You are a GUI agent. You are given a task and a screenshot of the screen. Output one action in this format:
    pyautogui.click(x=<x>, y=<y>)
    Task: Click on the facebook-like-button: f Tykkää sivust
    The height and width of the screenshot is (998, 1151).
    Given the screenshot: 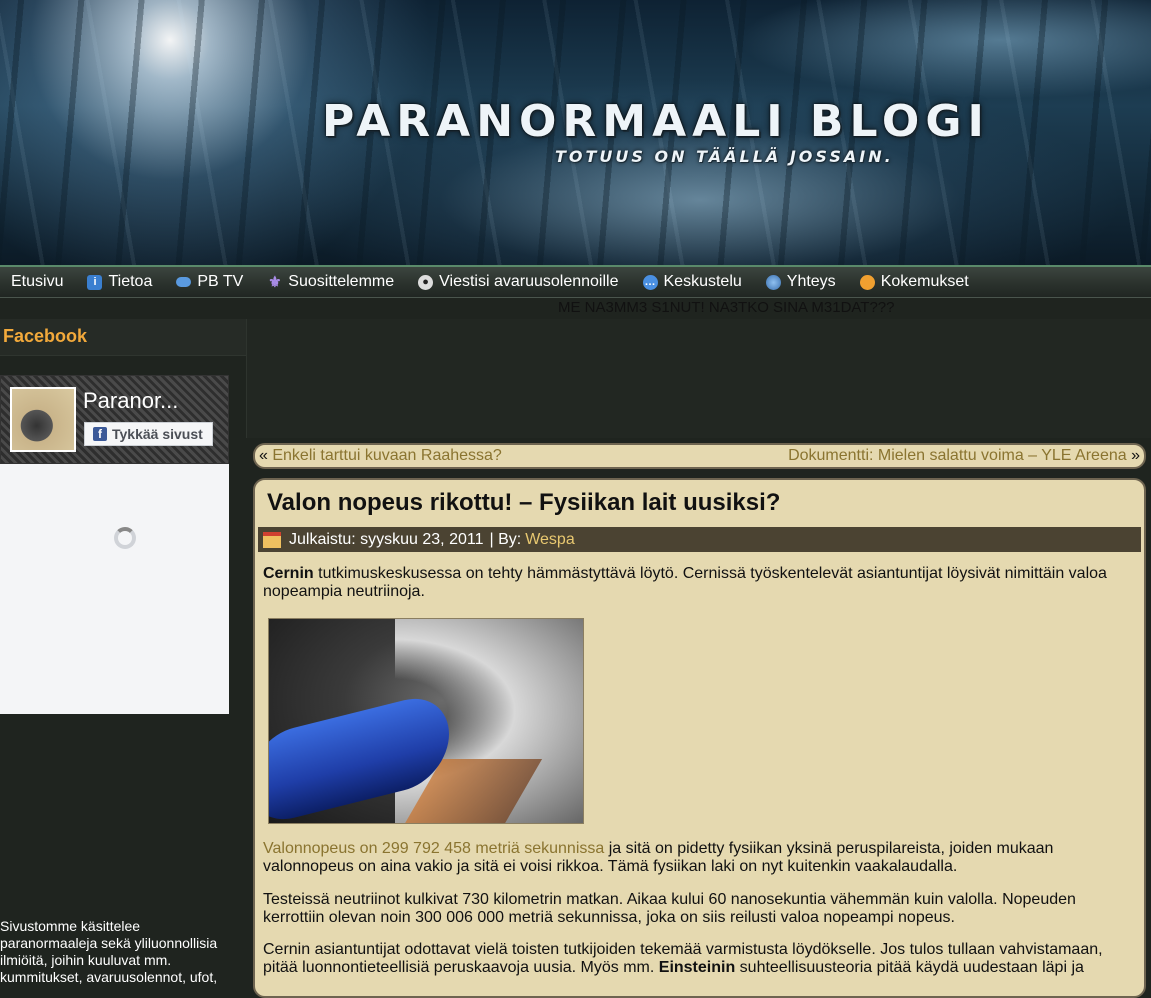 What is the action you would take?
    pyautogui.click(x=148, y=434)
    